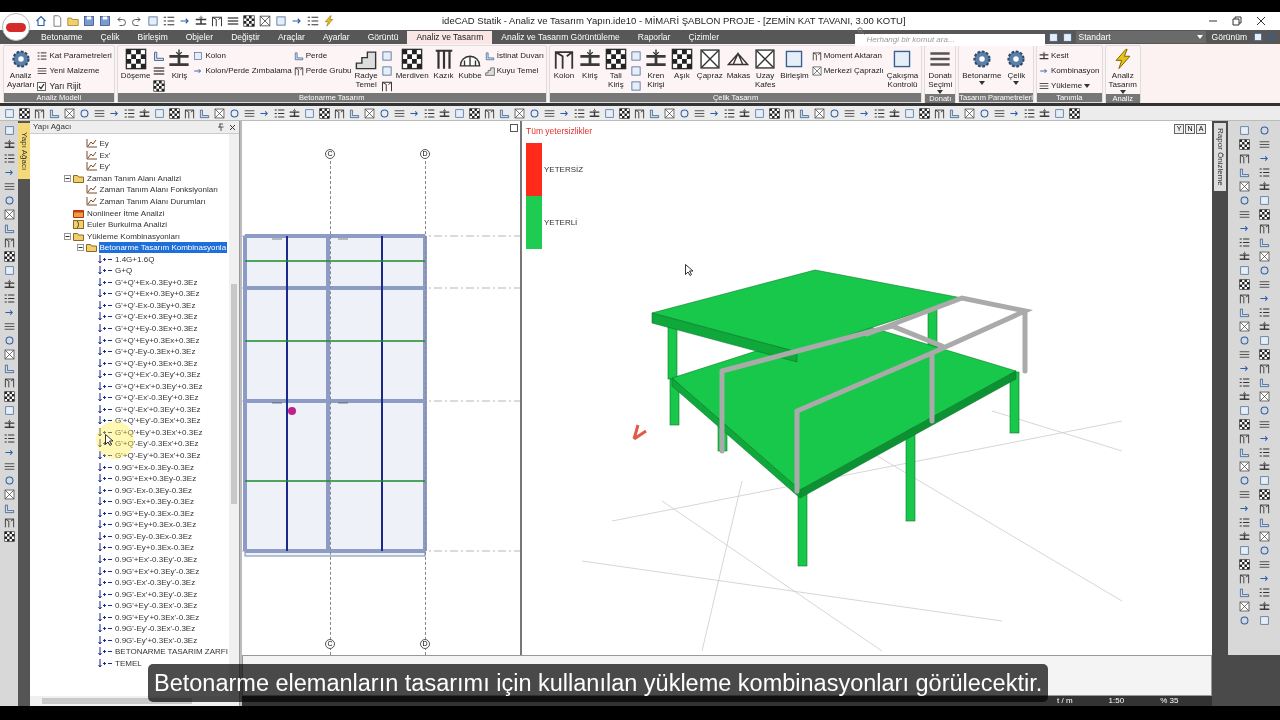  Describe the element at coordinates (156, 525) in the screenshot. I see `tree-item: 0.9G'+Ey+0.3Ex-0.3Ez` at that location.